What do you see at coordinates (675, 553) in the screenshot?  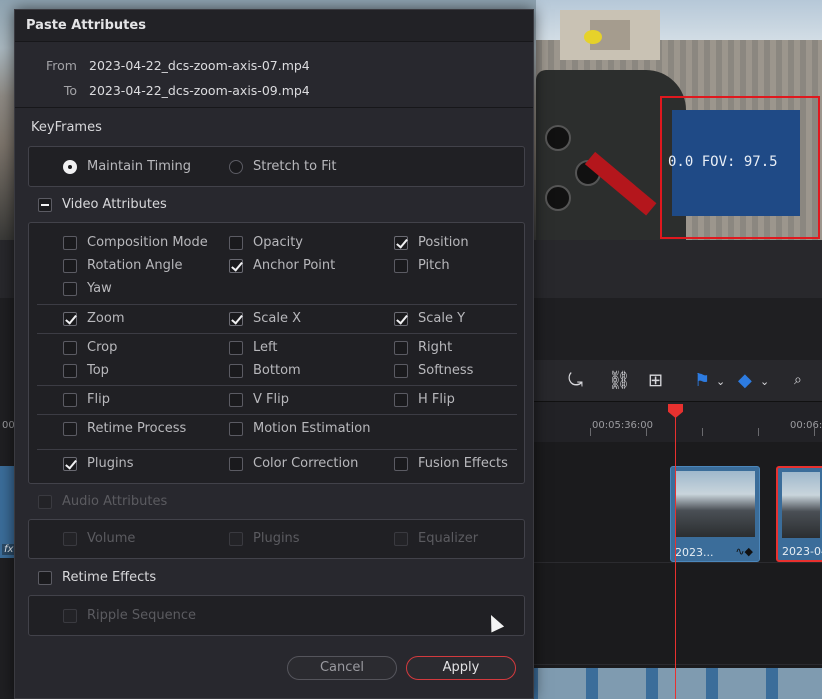 I see `playhead-line` at bounding box center [675, 553].